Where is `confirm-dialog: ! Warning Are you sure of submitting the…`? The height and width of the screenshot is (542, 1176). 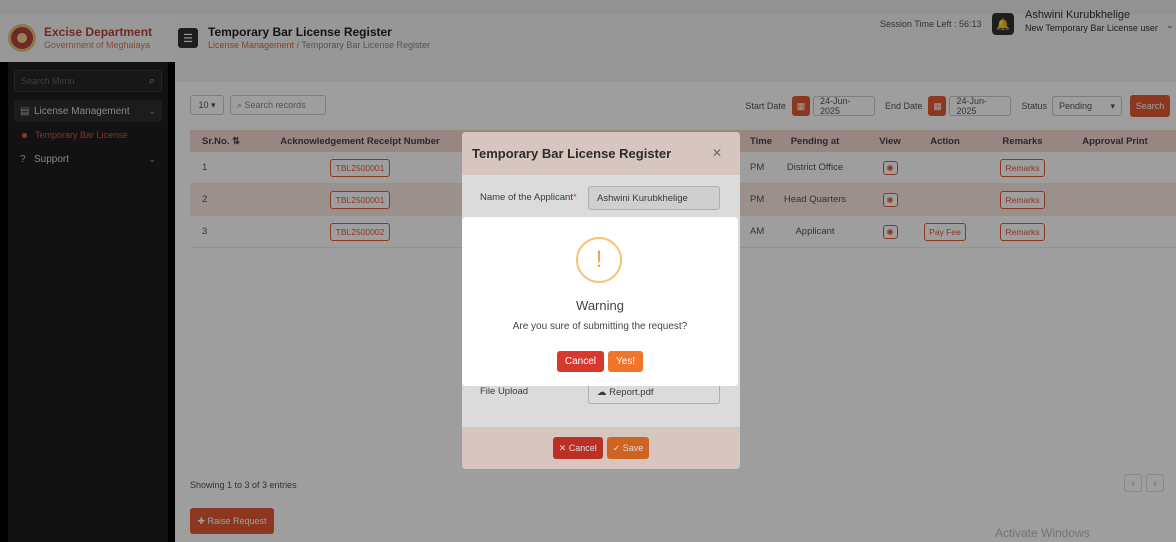 confirm-dialog: ! Warning Are you sure of submitting the… is located at coordinates (600, 301).